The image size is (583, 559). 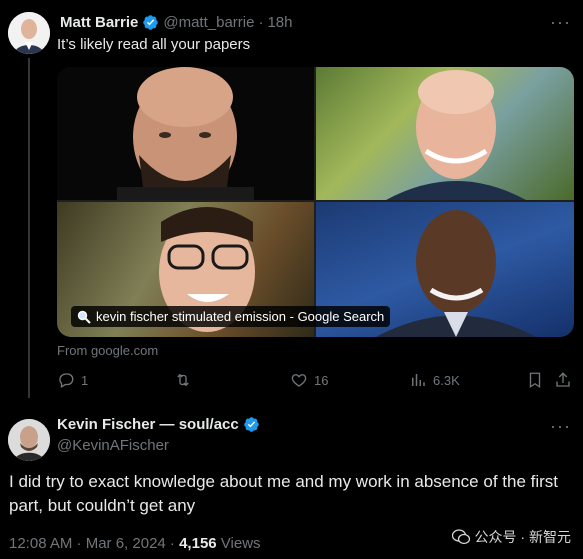 What do you see at coordinates (321, 380) in the screenshot?
I see `like-count: 16` at bounding box center [321, 380].